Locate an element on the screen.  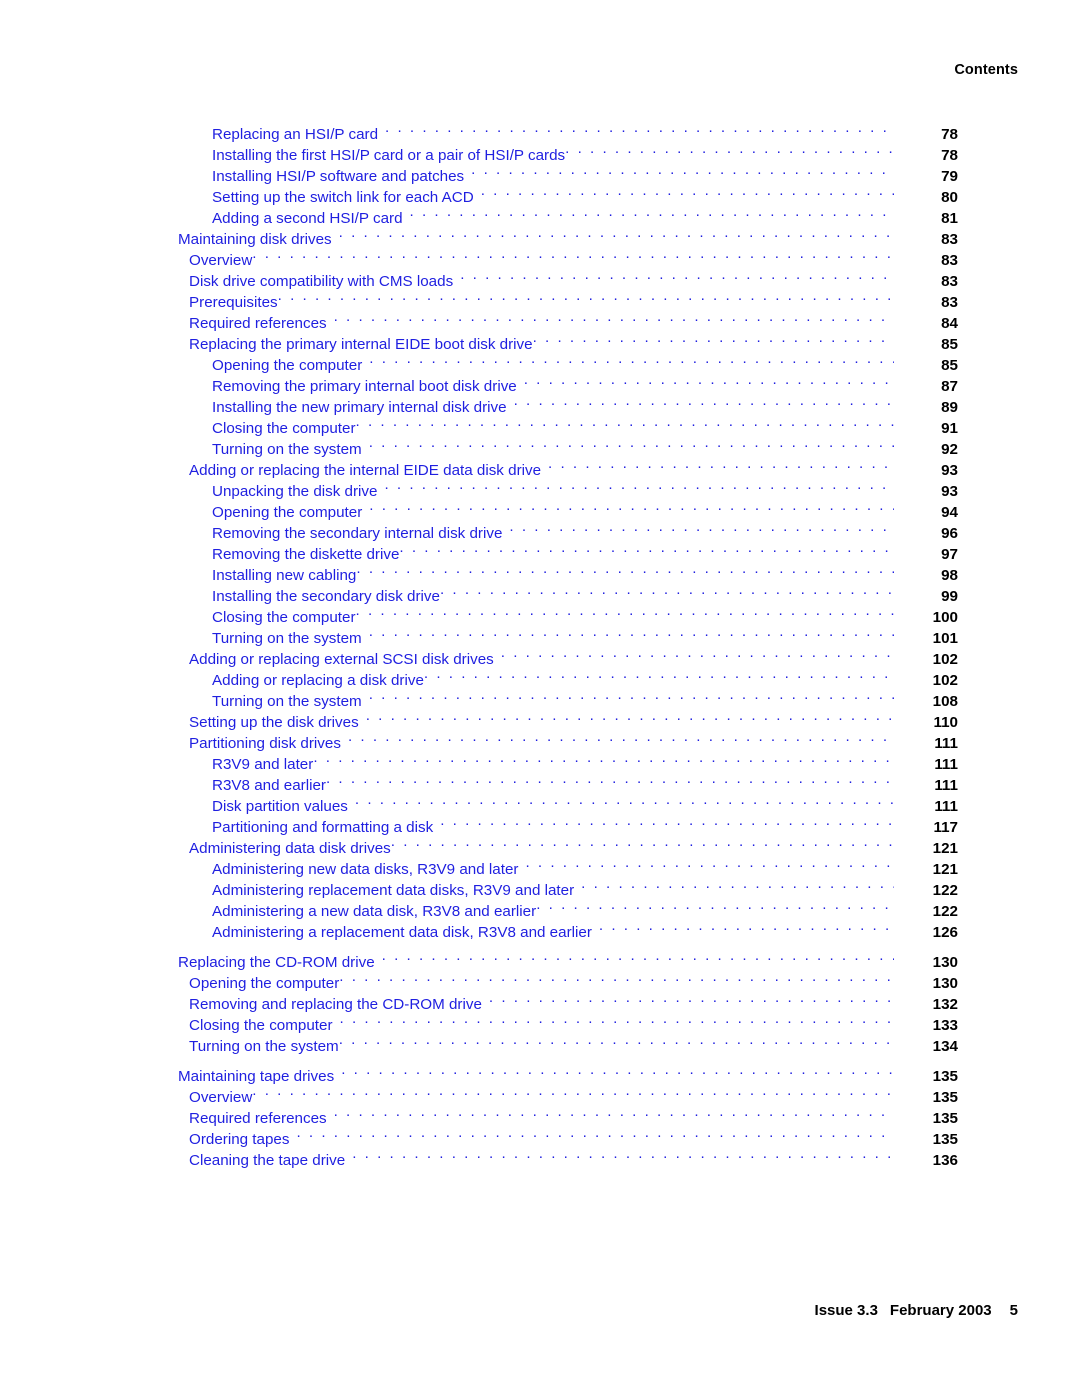
toc-entry-page-number: 100 is located at coordinates (945, 617).